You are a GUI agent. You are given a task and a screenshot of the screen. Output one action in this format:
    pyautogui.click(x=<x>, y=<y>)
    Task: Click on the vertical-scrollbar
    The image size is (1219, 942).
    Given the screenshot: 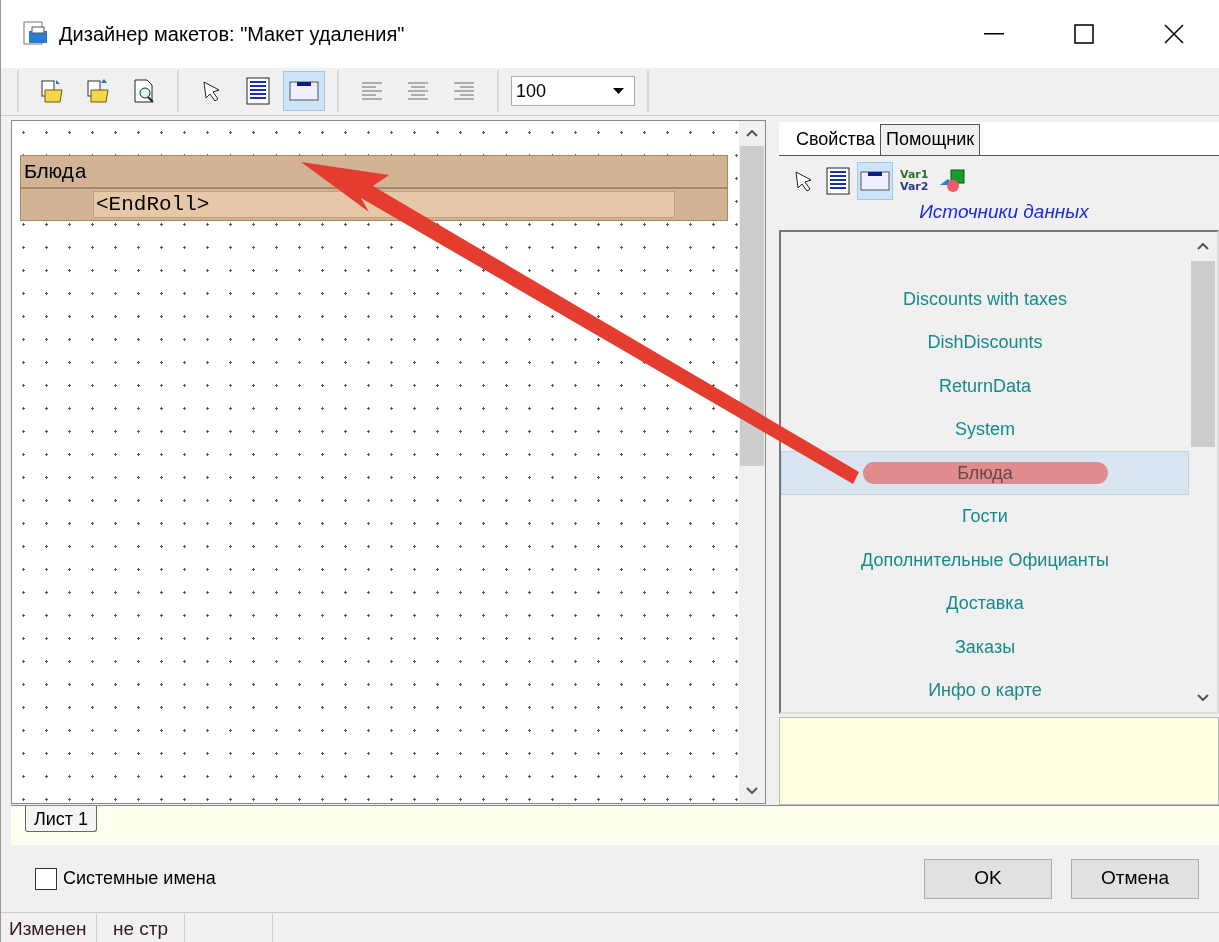 What is the action you would take?
    pyautogui.click(x=752, y=461)
    